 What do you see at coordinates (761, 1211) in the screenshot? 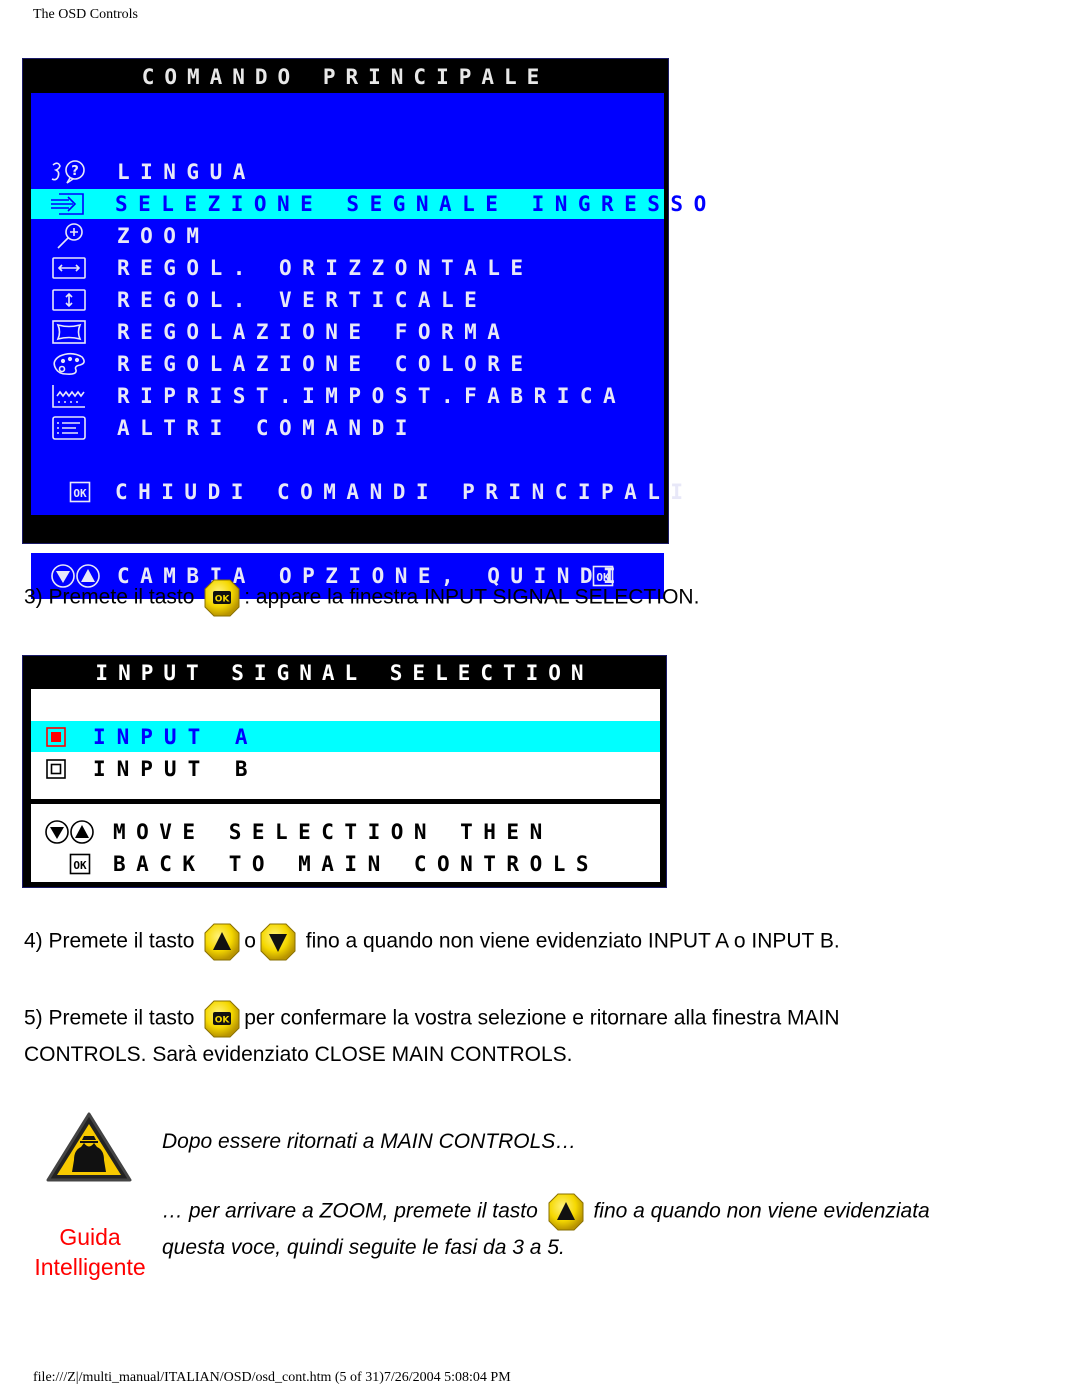
I see `smart-help-line1-suffix: fino a quando non viene evidenziata` at bounding box center [761, 1211].